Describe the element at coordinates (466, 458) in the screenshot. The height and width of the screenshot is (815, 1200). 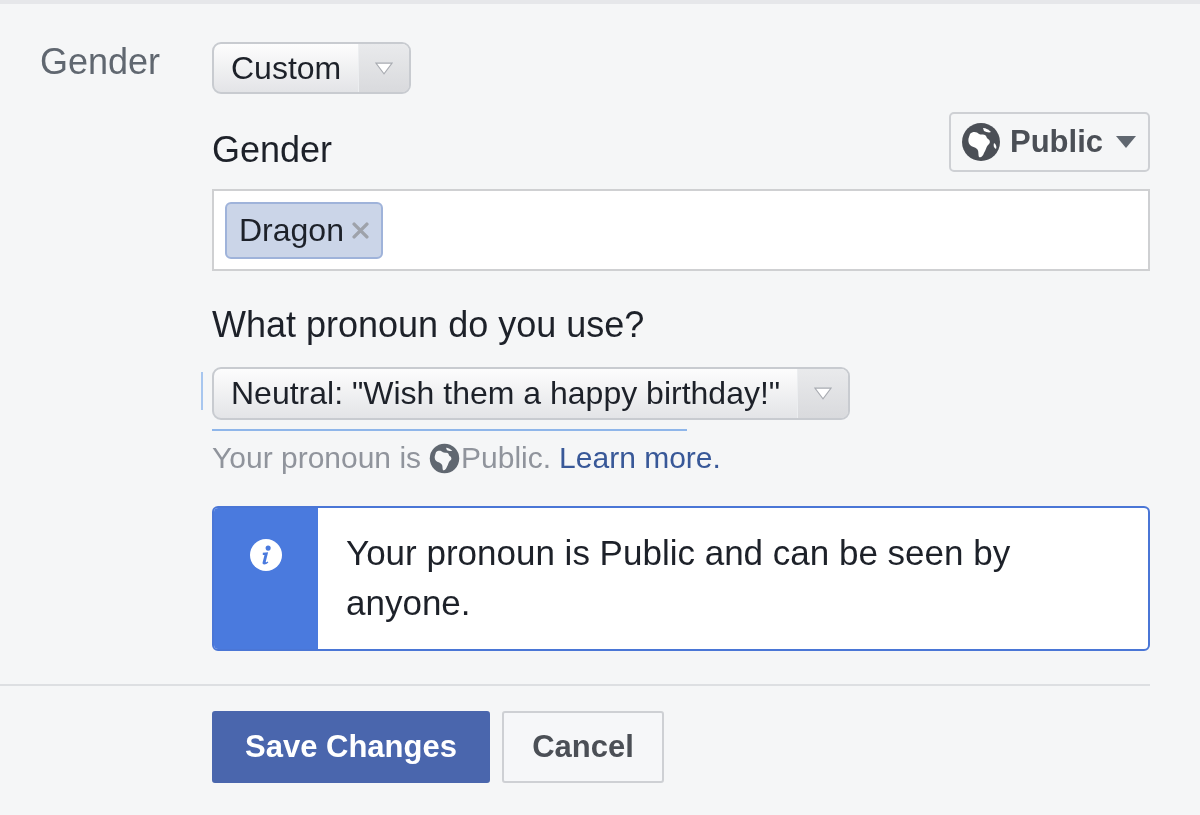
I see `pronoun-visibility-note: Your pronoun is Public. Learn more.` at that location.